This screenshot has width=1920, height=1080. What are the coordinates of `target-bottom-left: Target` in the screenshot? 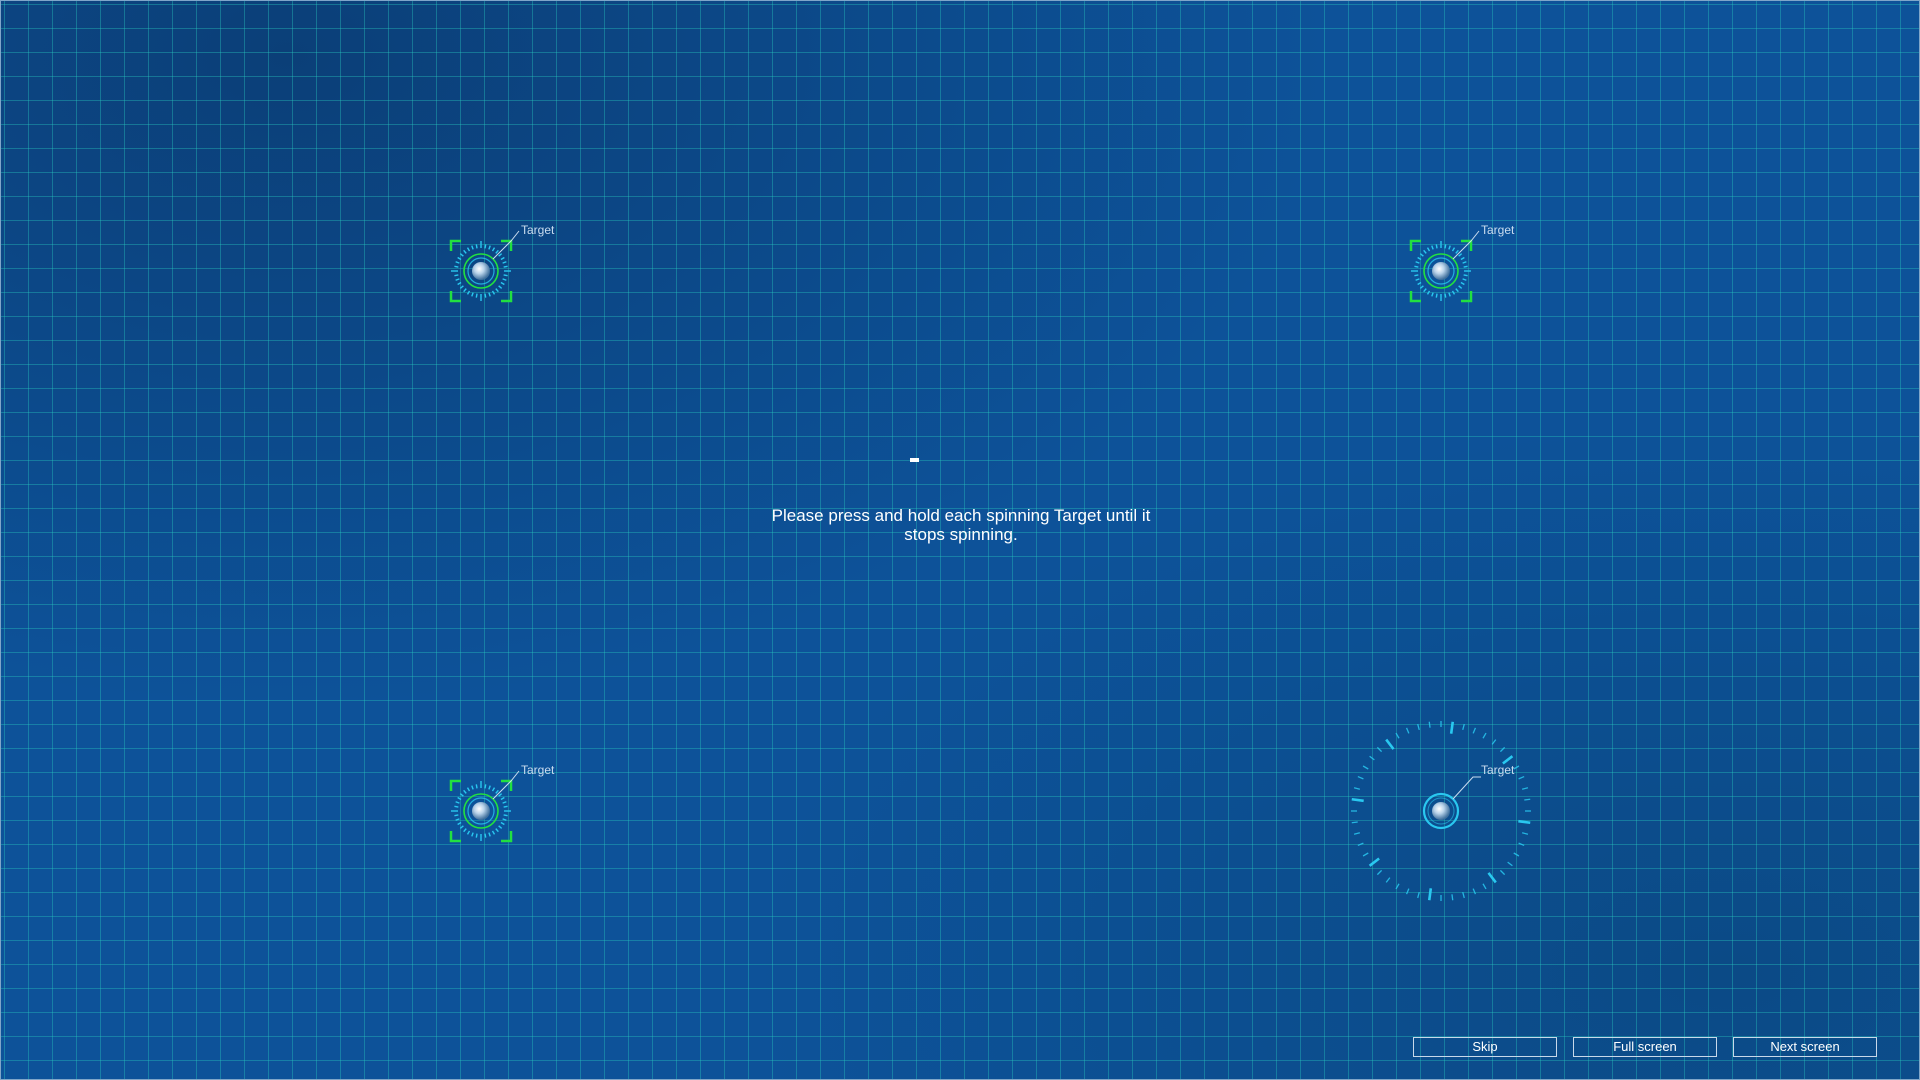 It's located at (501, 803).